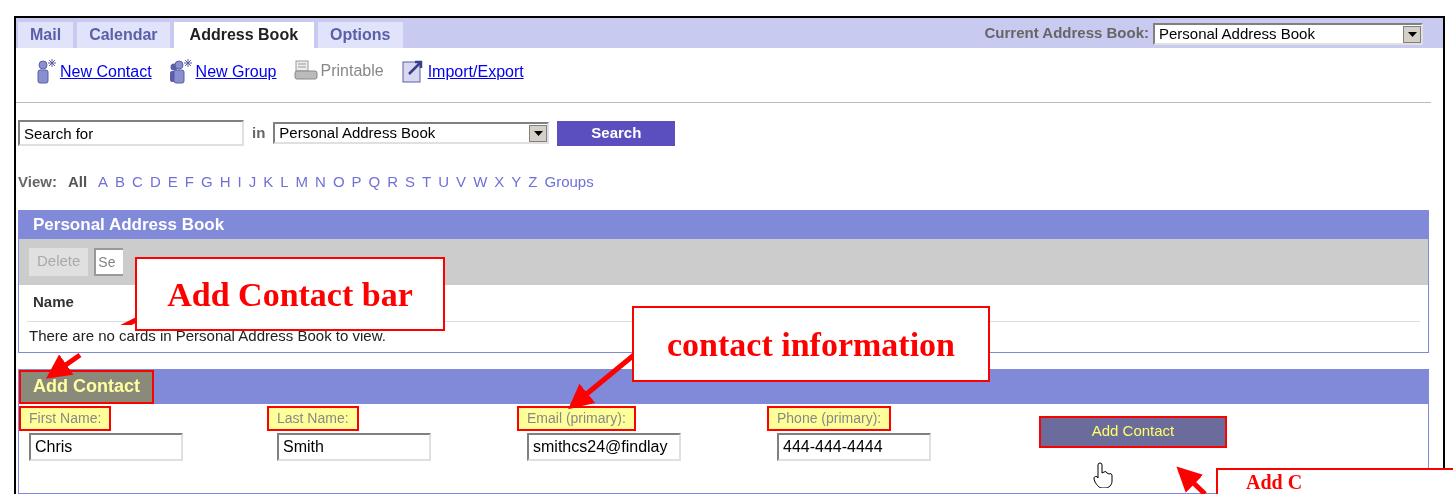  Describe the element at coordinates (393, 182) in the screenshot. I see `letter-filter-link: R` at that location.